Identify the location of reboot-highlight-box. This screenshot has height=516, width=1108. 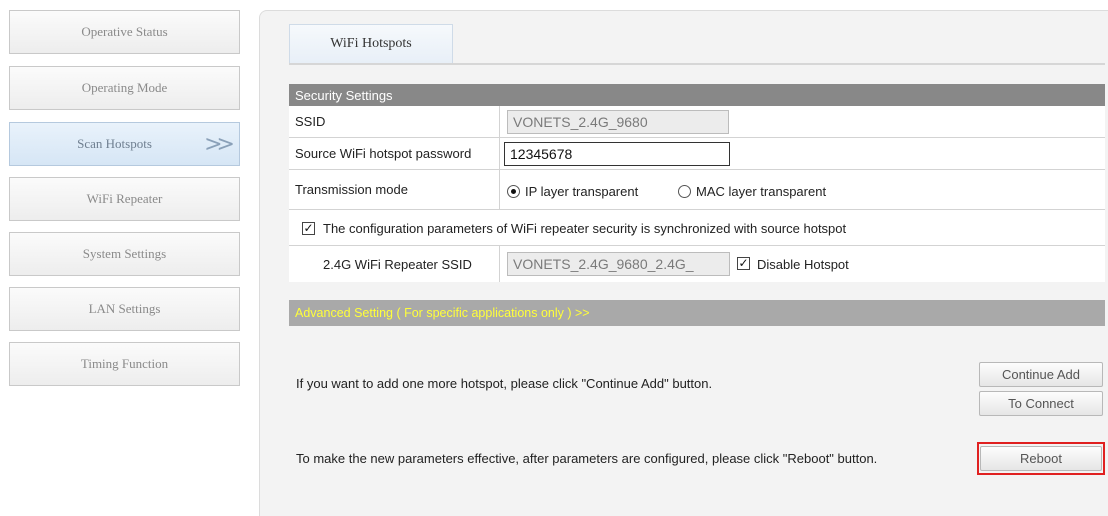
(1041, 458).